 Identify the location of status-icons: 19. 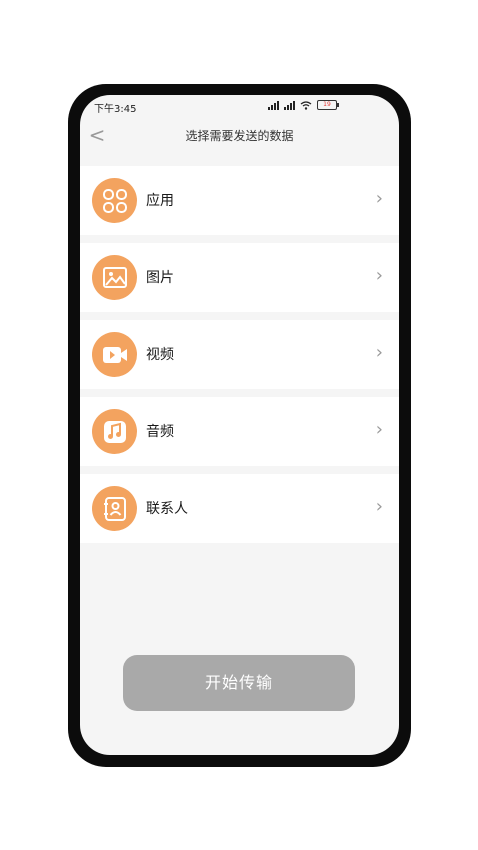
(303, 105).